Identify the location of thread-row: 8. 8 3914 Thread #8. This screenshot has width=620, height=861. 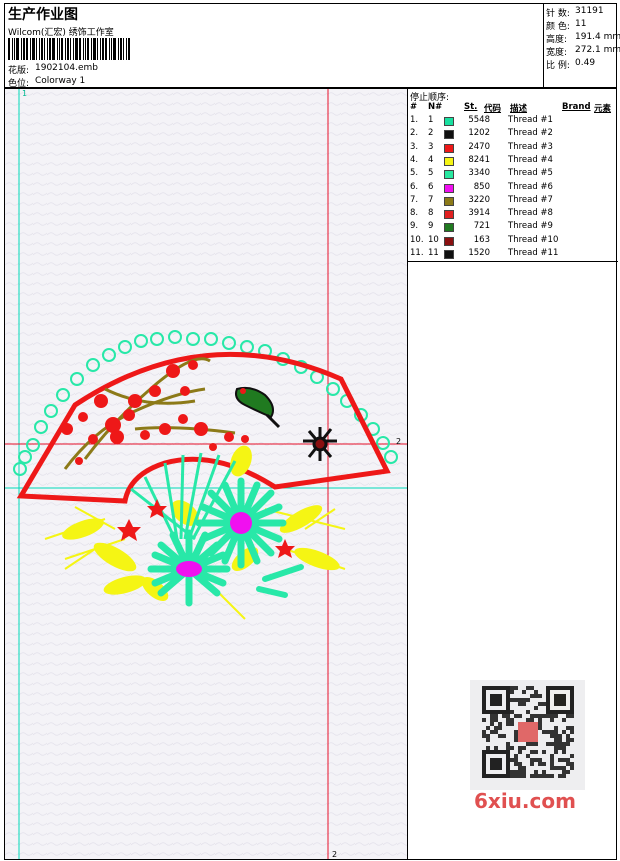
(513, 214).